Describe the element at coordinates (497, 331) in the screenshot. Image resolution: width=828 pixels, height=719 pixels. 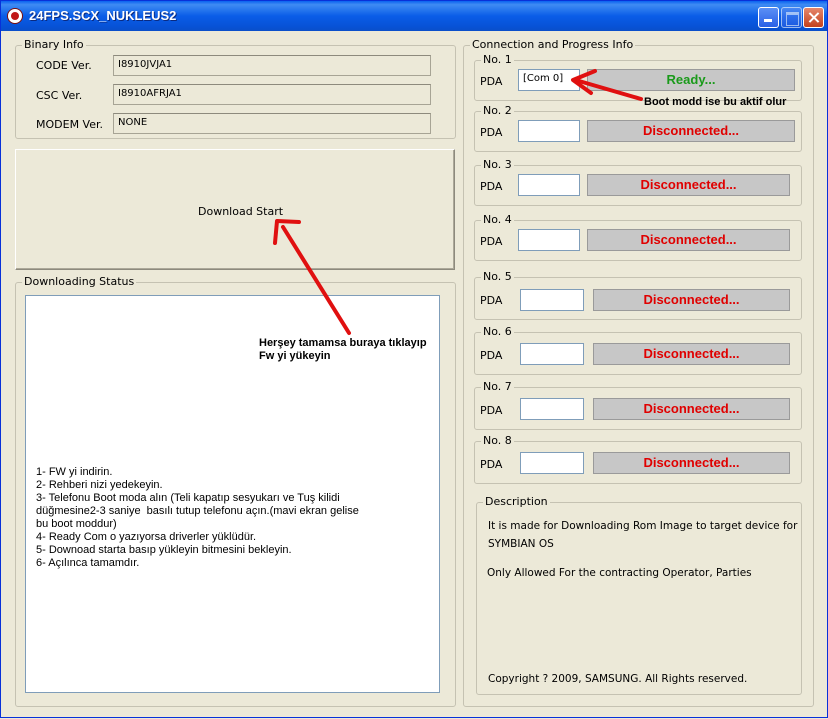
I see `slot-title: No. 6` at that location.